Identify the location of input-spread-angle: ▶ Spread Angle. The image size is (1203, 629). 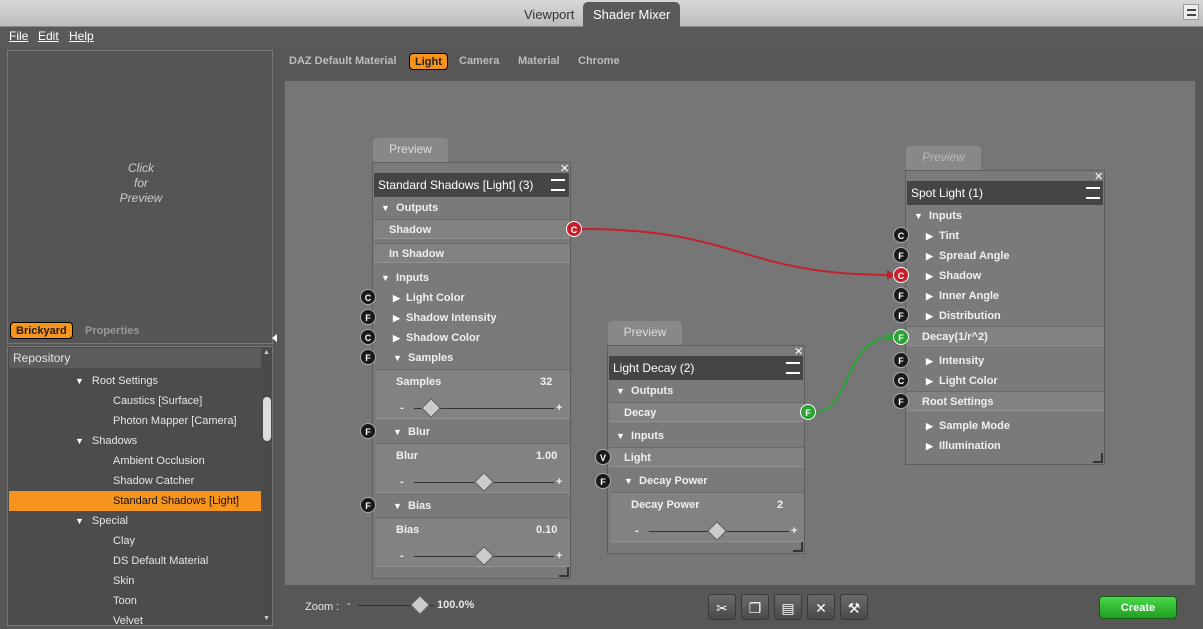
(968, 256).